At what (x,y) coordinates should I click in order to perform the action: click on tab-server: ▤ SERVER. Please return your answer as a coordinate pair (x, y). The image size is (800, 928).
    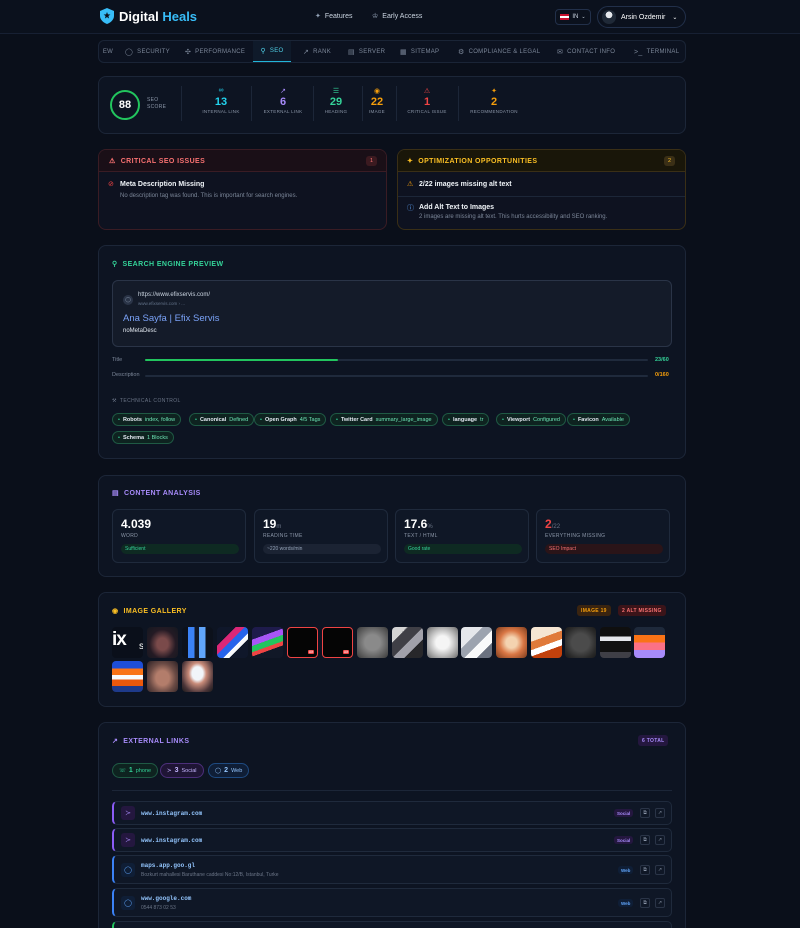
    Looking at the image, I should click on (366, 51).